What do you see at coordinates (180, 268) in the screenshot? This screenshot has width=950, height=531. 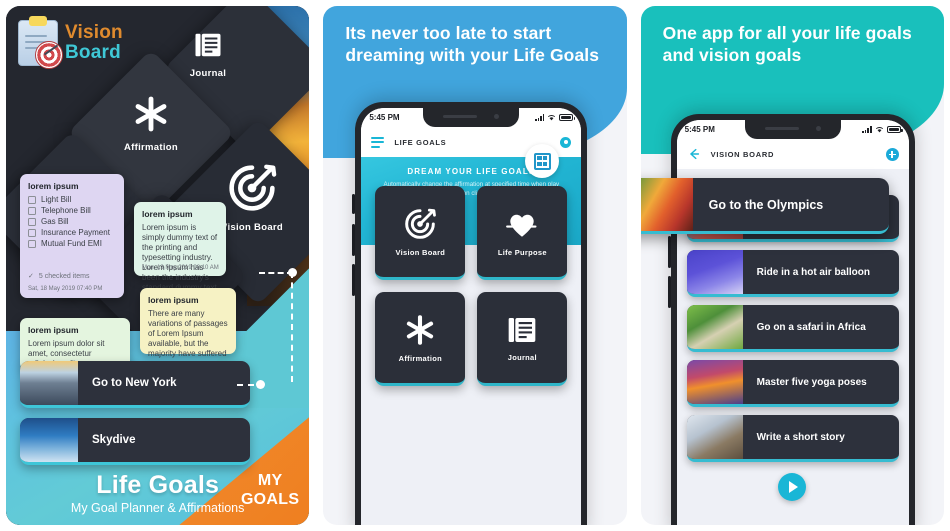 I see `note-date: Mon, 13 May 2019 08:10 AM` at bounding box center [180, 268].